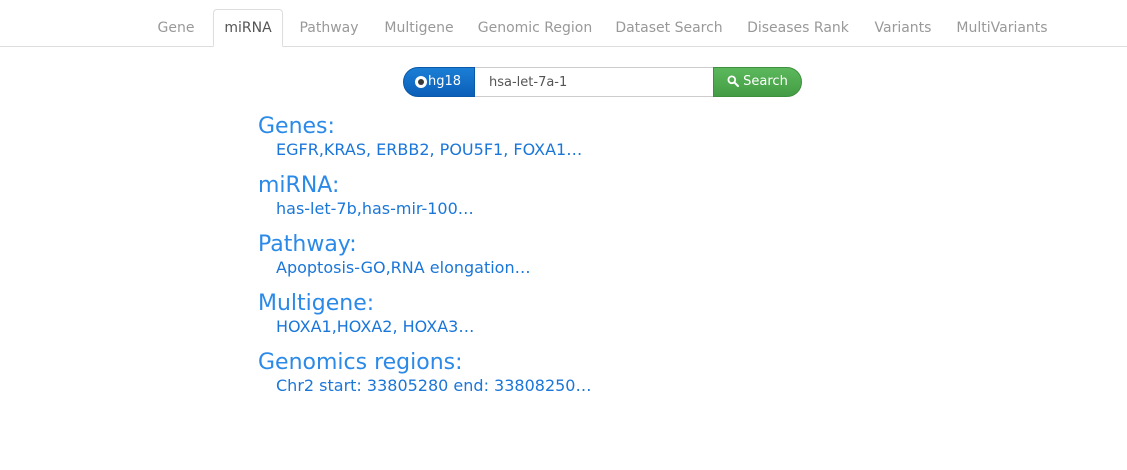 The width and height of the screenshot is (1127, 470). I want to click on genome-label: hg18, so click(445, 81).